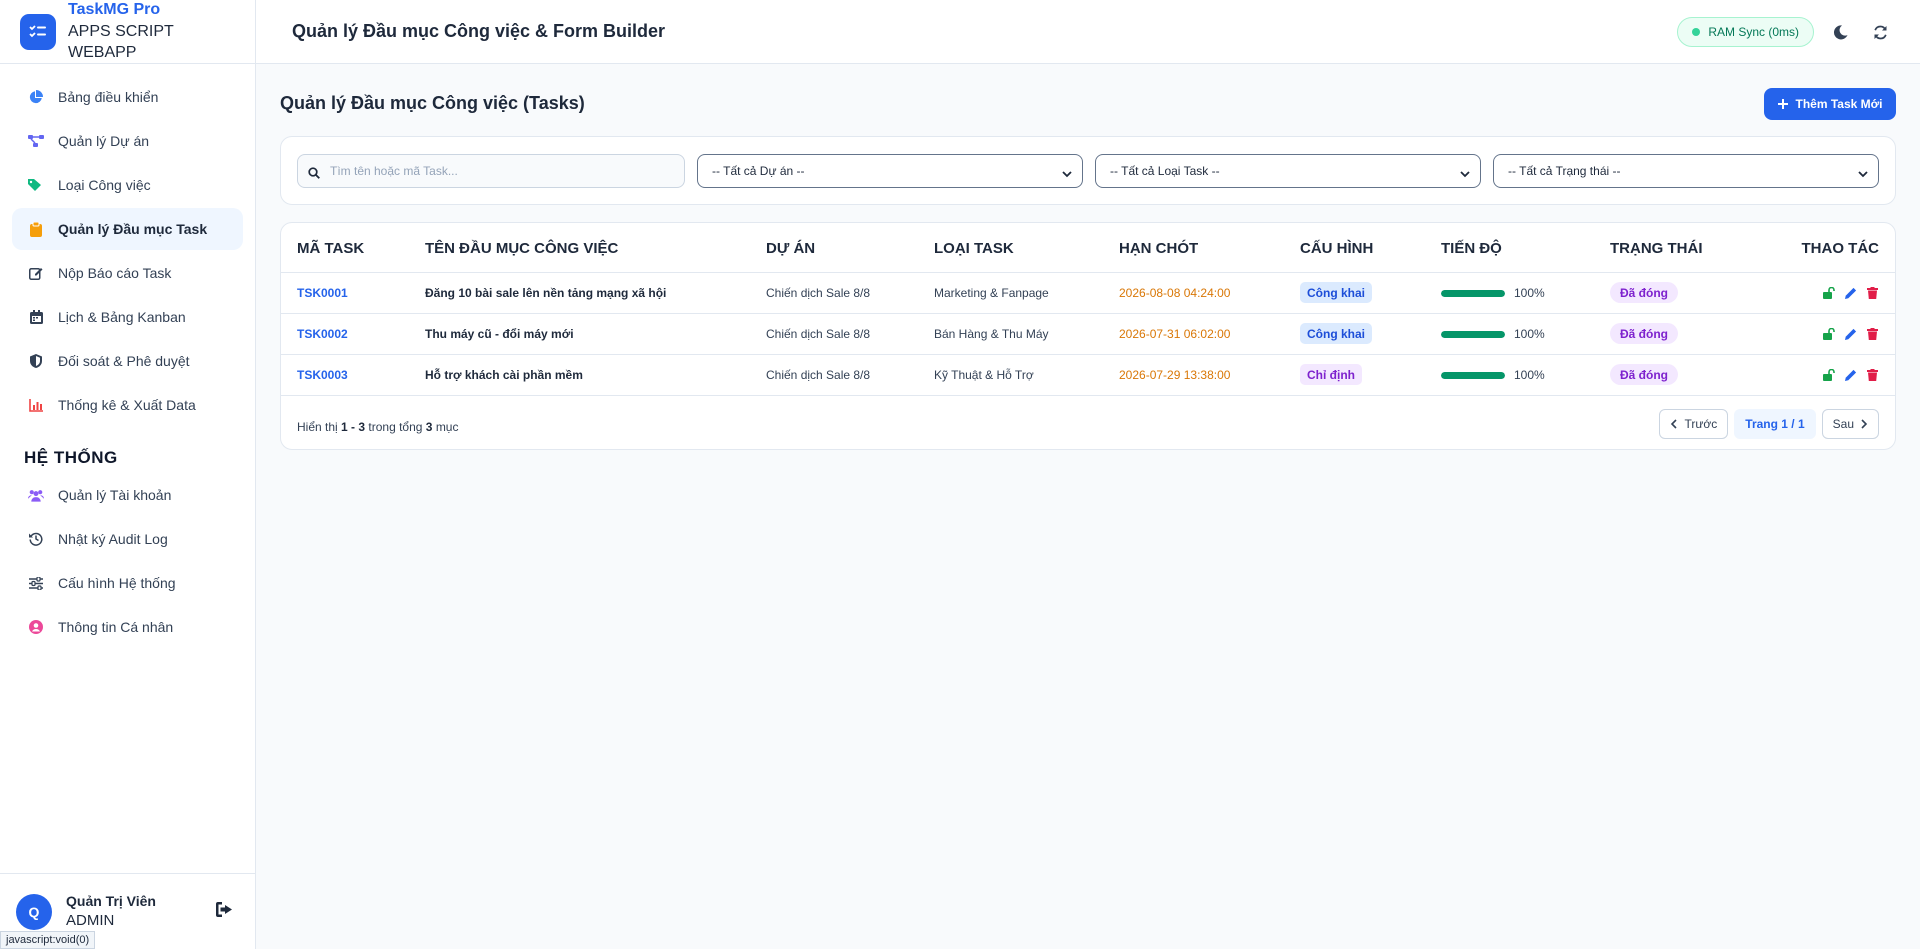  Describe the element at coordinates (890, 171) in the screenshot. I see `project-filter-select: -- Tất cả Dự án --` at that location.